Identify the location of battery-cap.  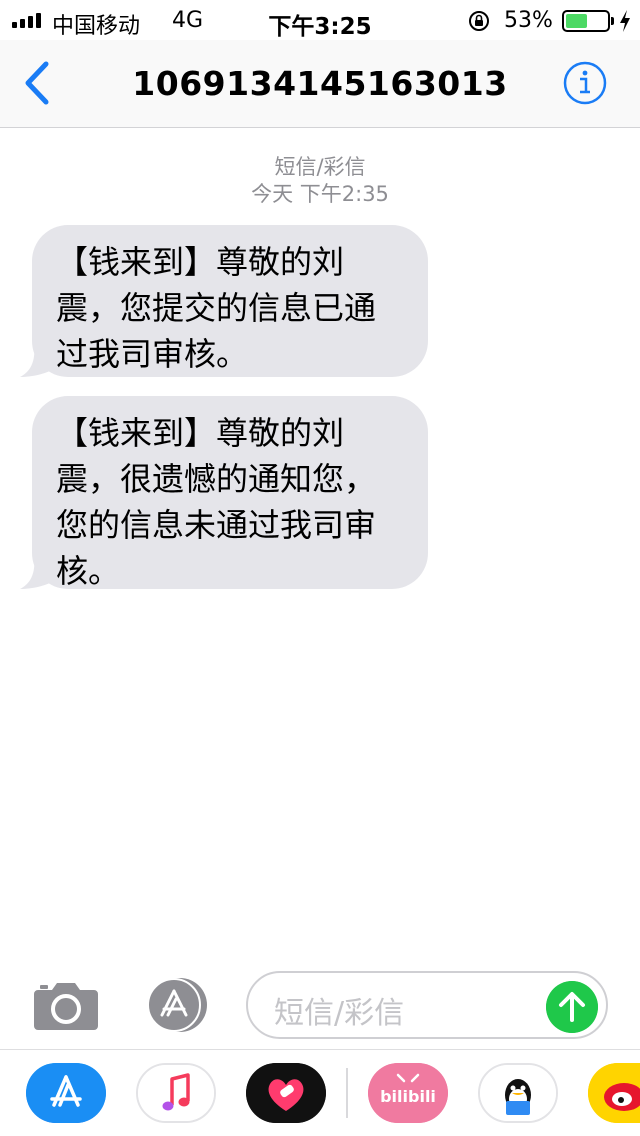
(612, 21).